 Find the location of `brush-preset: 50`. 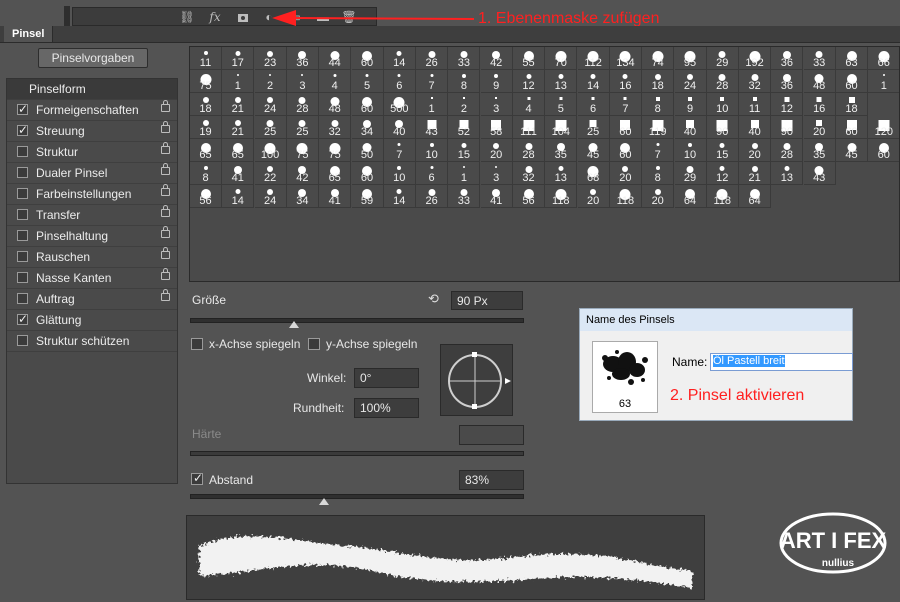

brush-preset: 50 is located at coordinates (367, 150).